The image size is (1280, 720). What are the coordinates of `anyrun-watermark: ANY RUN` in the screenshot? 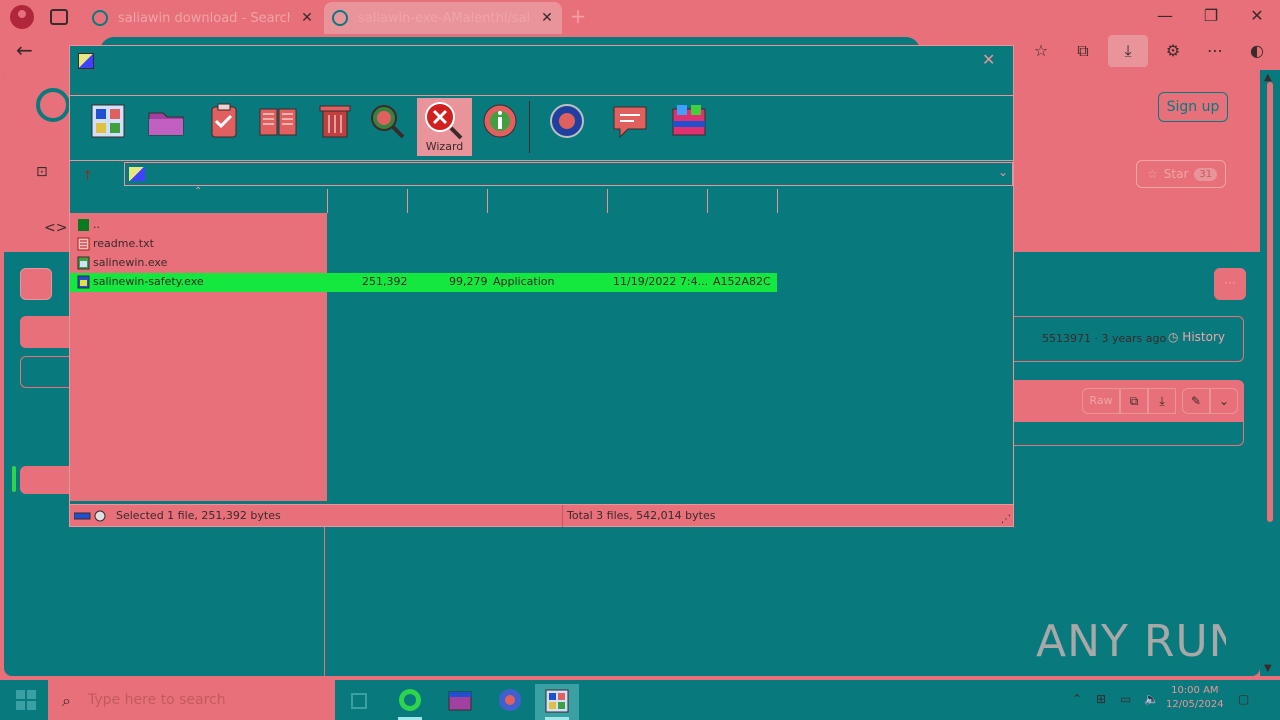 It's located at (1131, 638).